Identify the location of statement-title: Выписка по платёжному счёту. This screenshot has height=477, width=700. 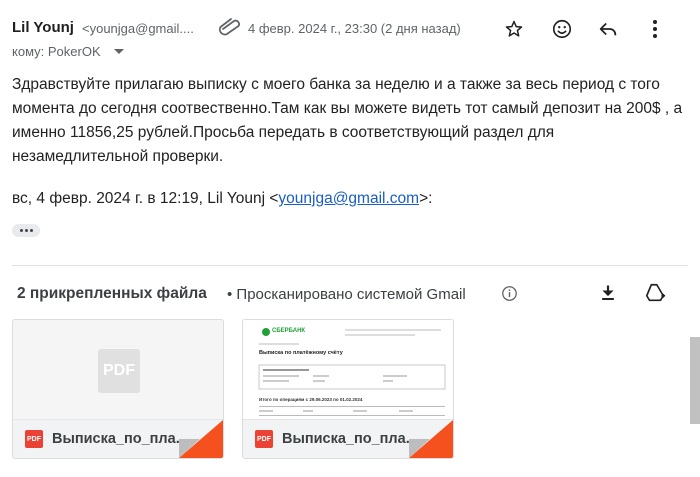
(301, 353).